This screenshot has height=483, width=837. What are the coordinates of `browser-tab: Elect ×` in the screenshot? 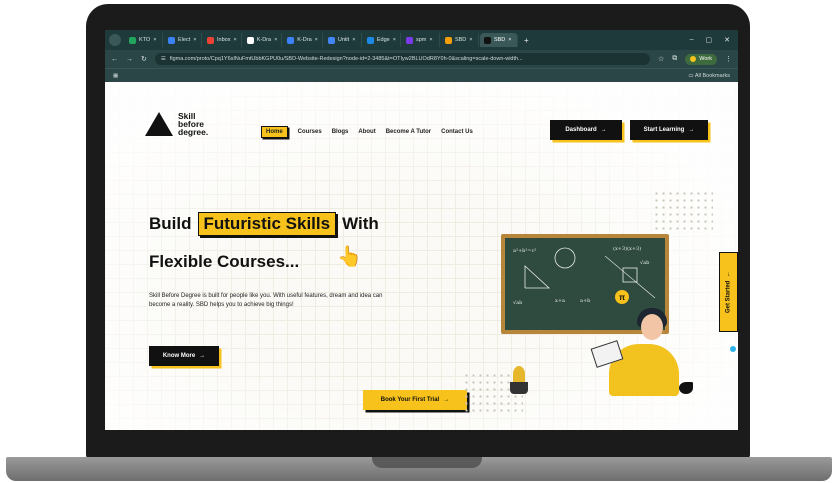 It's located at (183, 40).